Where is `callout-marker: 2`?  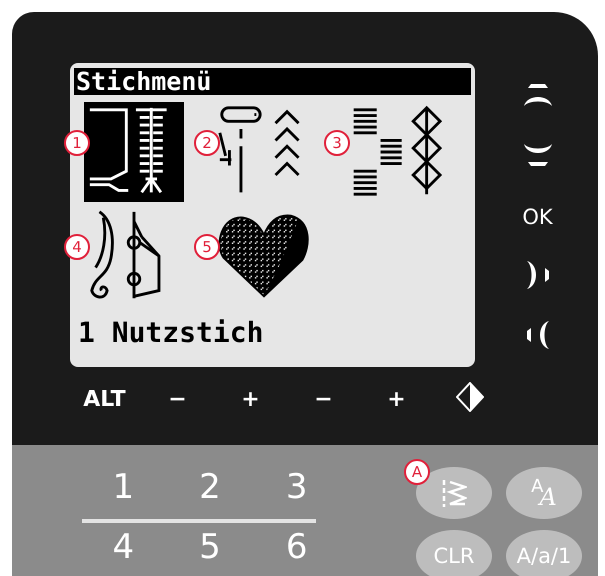 callout-marker: 2 is located at coordinates (207, 143).